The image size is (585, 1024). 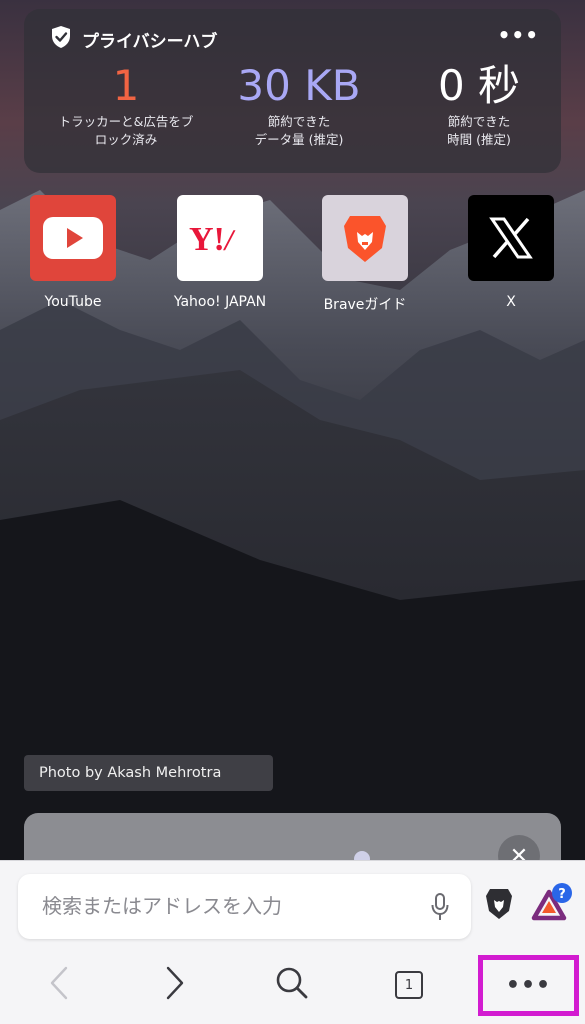 I want to click on privacy-hub-header: プライバシーハブ, so click(x=133, y=39).